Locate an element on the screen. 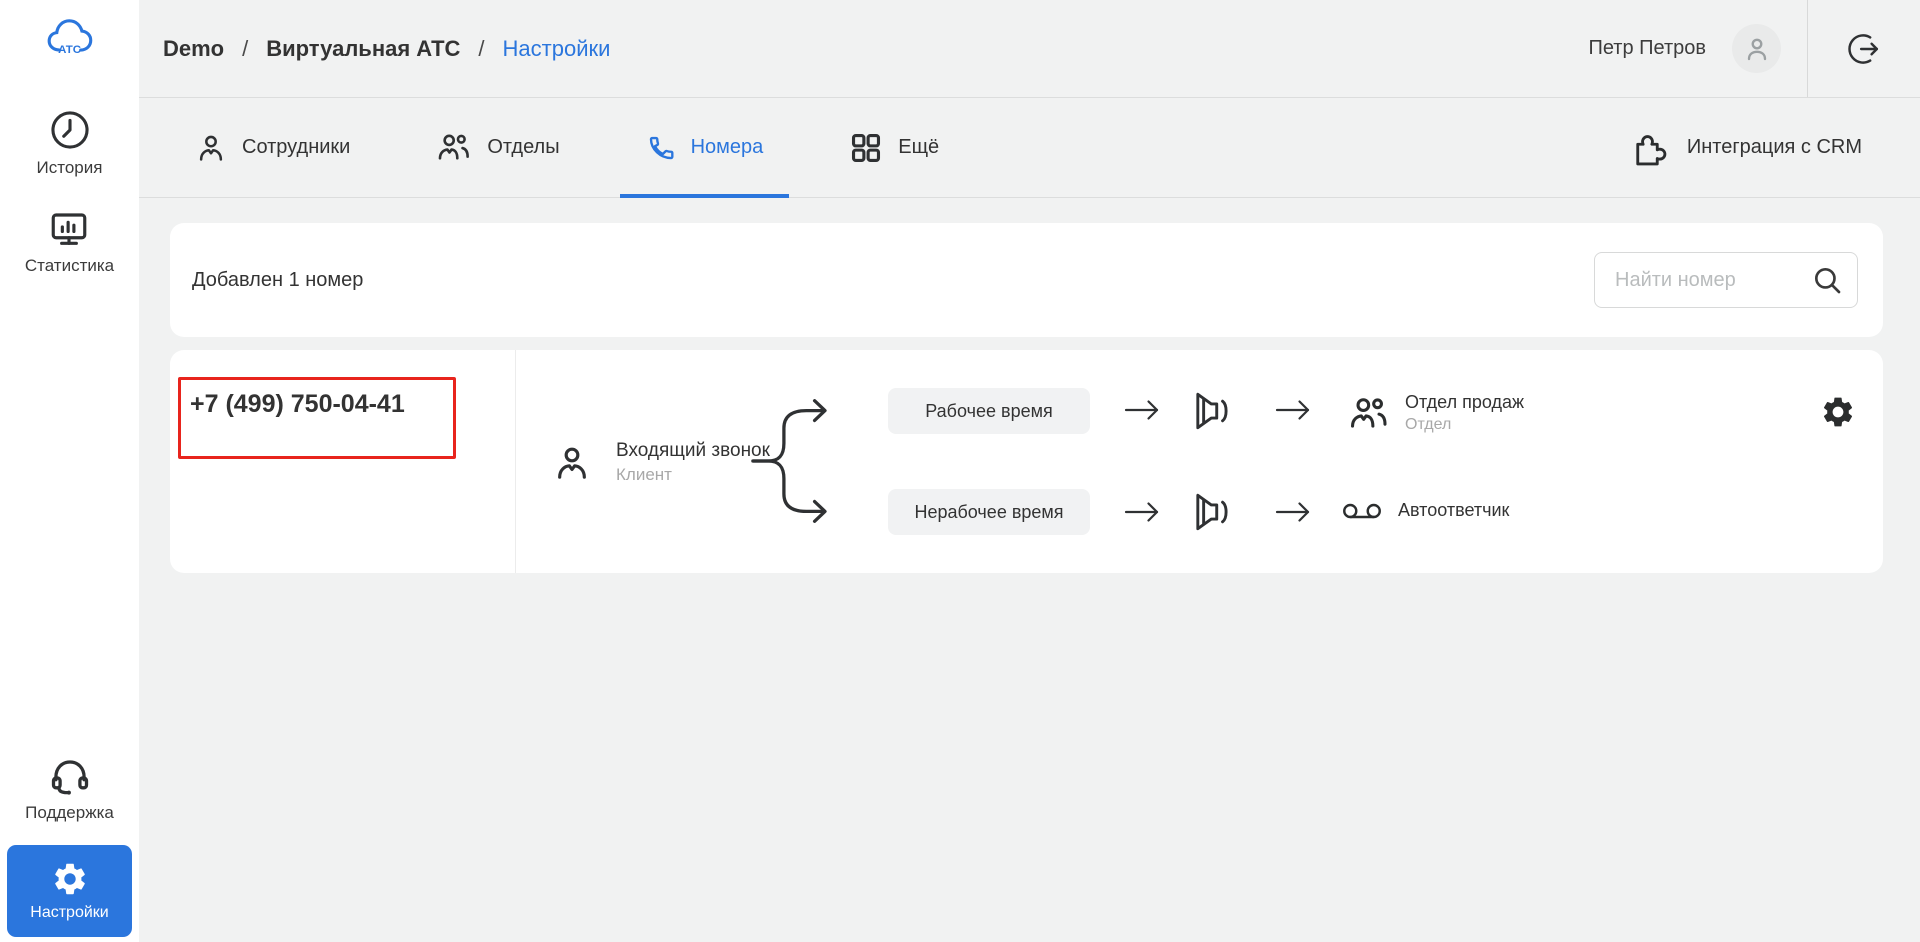 Image resolution: width=1920 pixels, height=942 pixels. sidebar-item-label: Поддержка is located at coordinates (69, 812).